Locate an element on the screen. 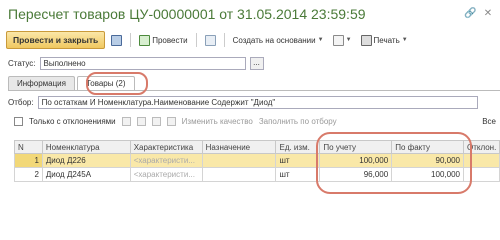  window-controls: 🔗 ✕ is located at coordinates (479, 13).